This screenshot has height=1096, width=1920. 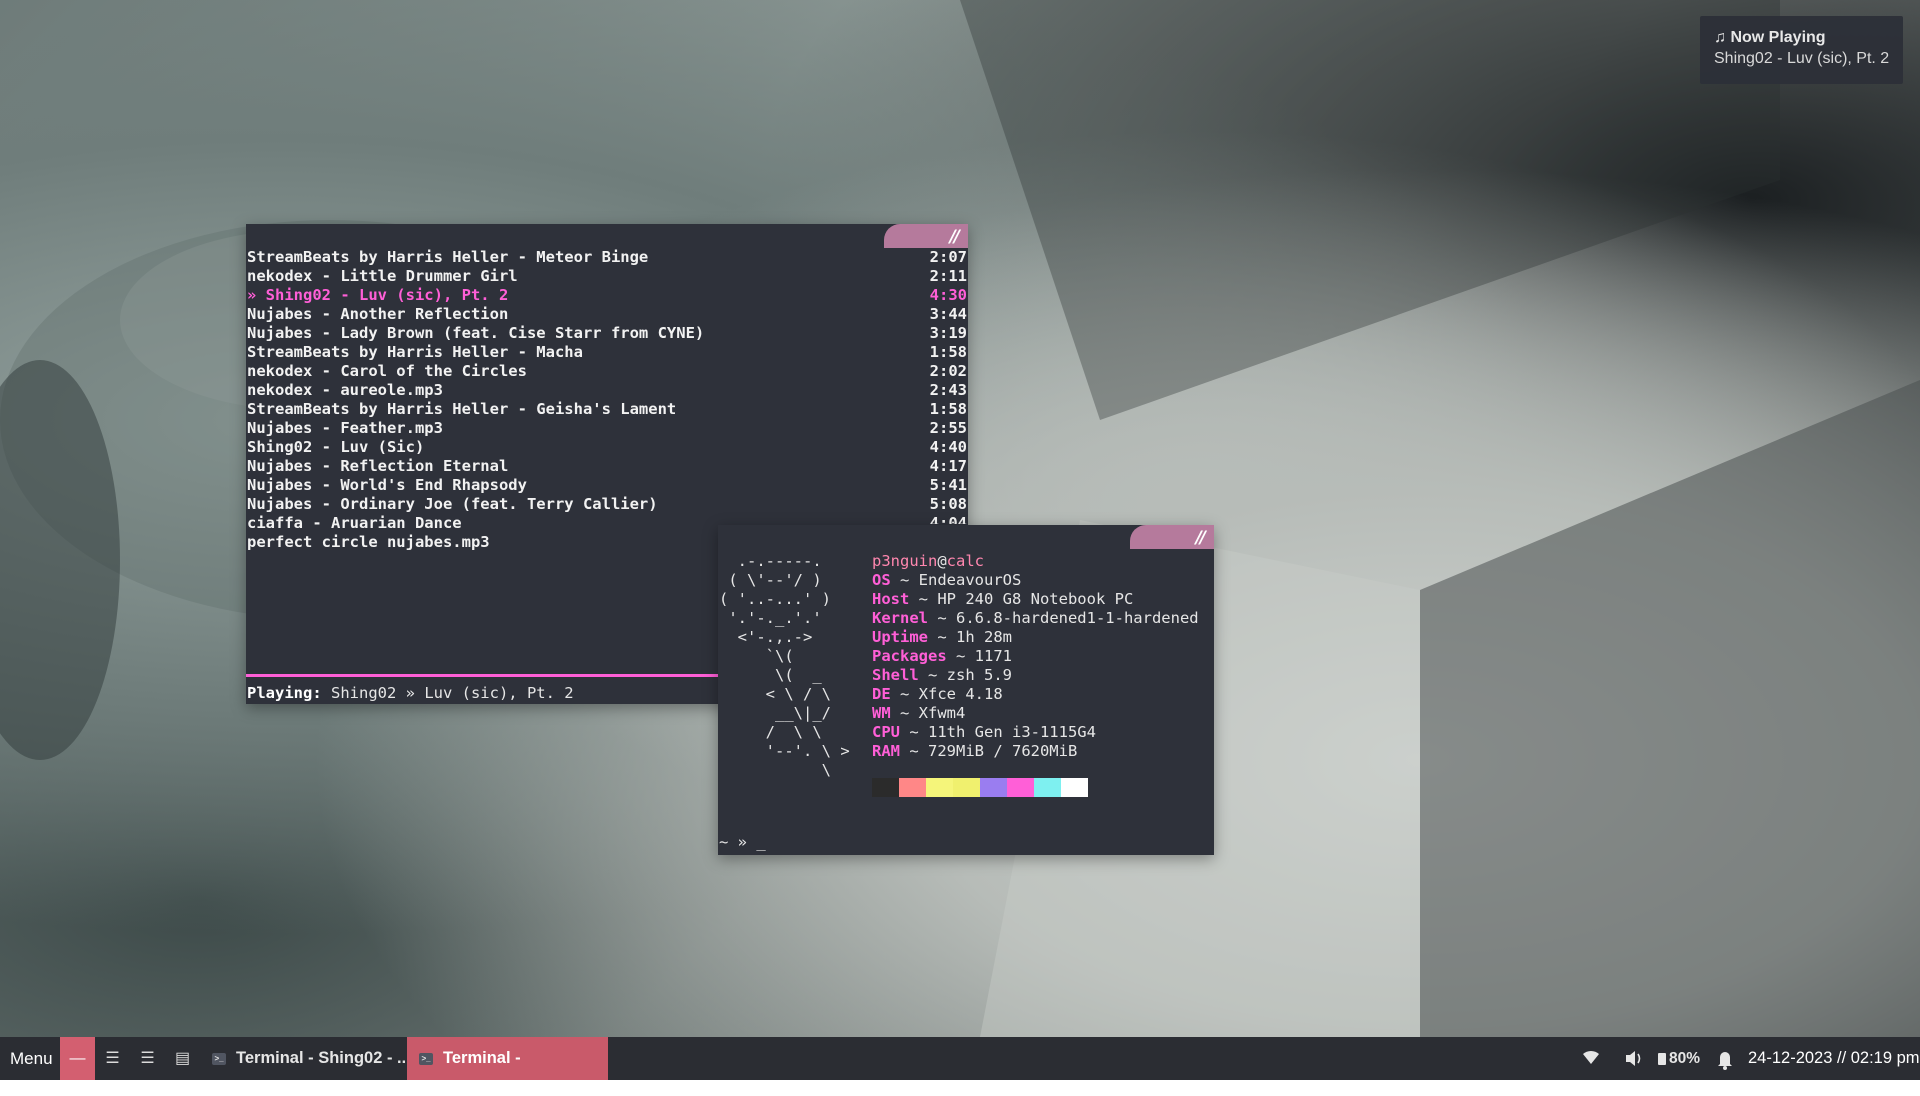 What do you see at coordinates (607, 447) in the screenshot?
I see `playlist-track: Shing02 - Luv (Sic) 4:40` at bounding box center [607, 447].